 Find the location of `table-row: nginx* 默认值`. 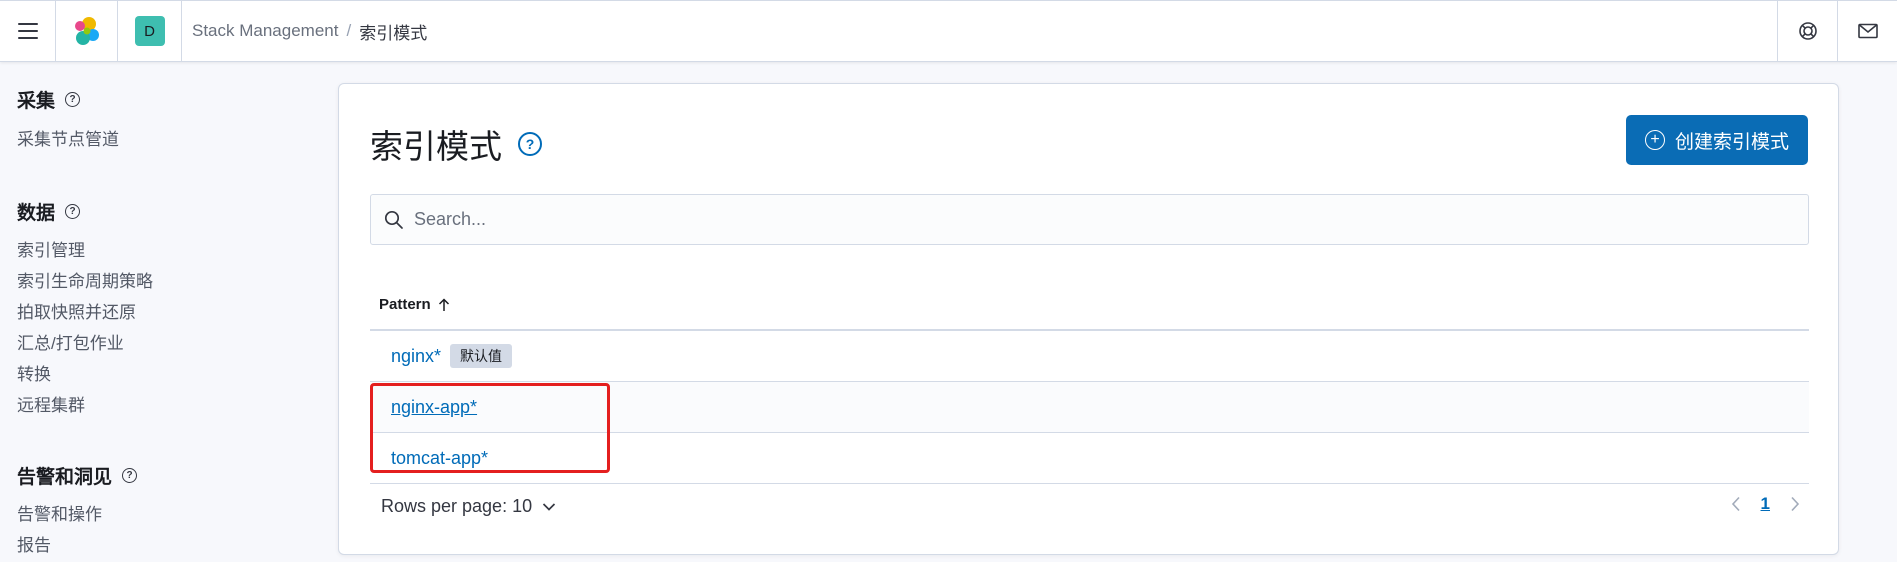

table-row: nginx* 默认值 is located at coordinates (1089, 356).